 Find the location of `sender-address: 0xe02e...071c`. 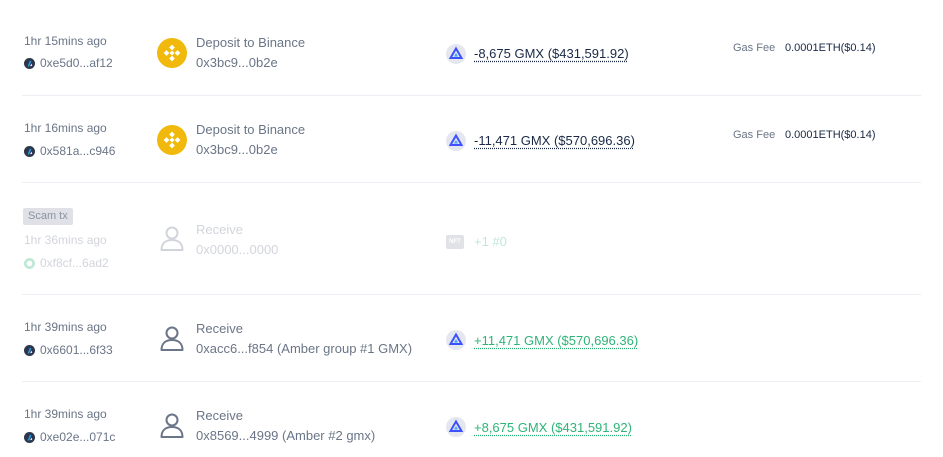

sender-address: 0xe02e...071c is located at coordinates (78, 437).